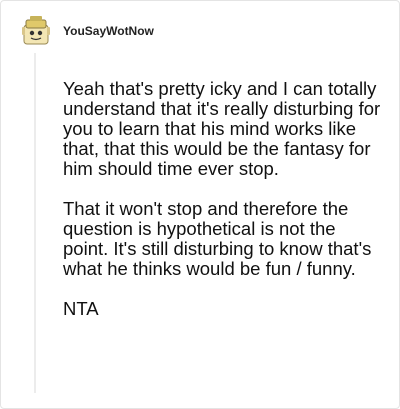 This screenshot has width=400, height=409. I want to click on comment-header: YouSayWotNow, so click(87, 31).